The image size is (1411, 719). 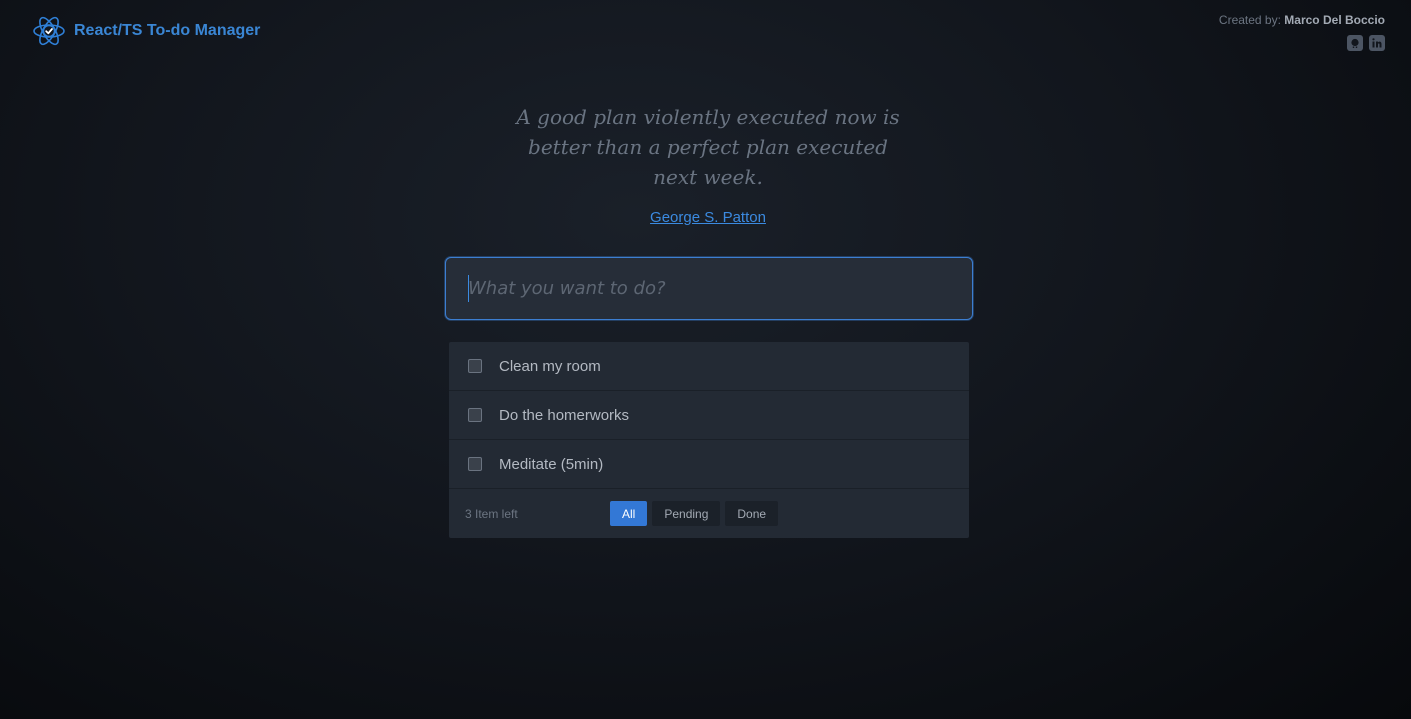 I want to click on app-title: React/TS To-do Manager, so click(x=167, y=30).